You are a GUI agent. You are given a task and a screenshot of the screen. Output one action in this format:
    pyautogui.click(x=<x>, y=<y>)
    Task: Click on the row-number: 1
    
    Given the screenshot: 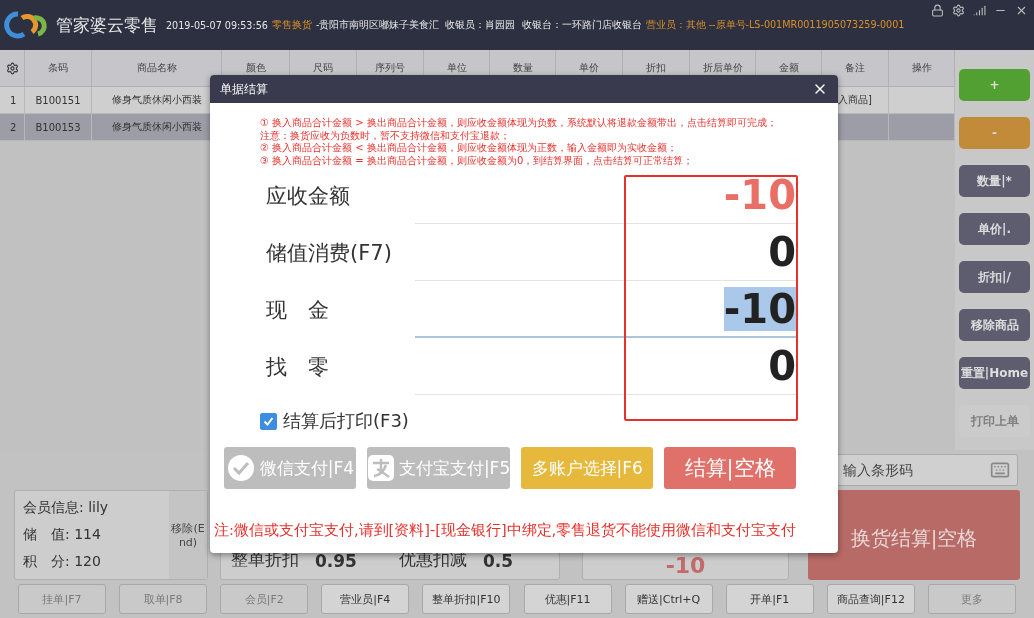 What is the action you would take?
    pyautogui.click(x=12, y=100)
    